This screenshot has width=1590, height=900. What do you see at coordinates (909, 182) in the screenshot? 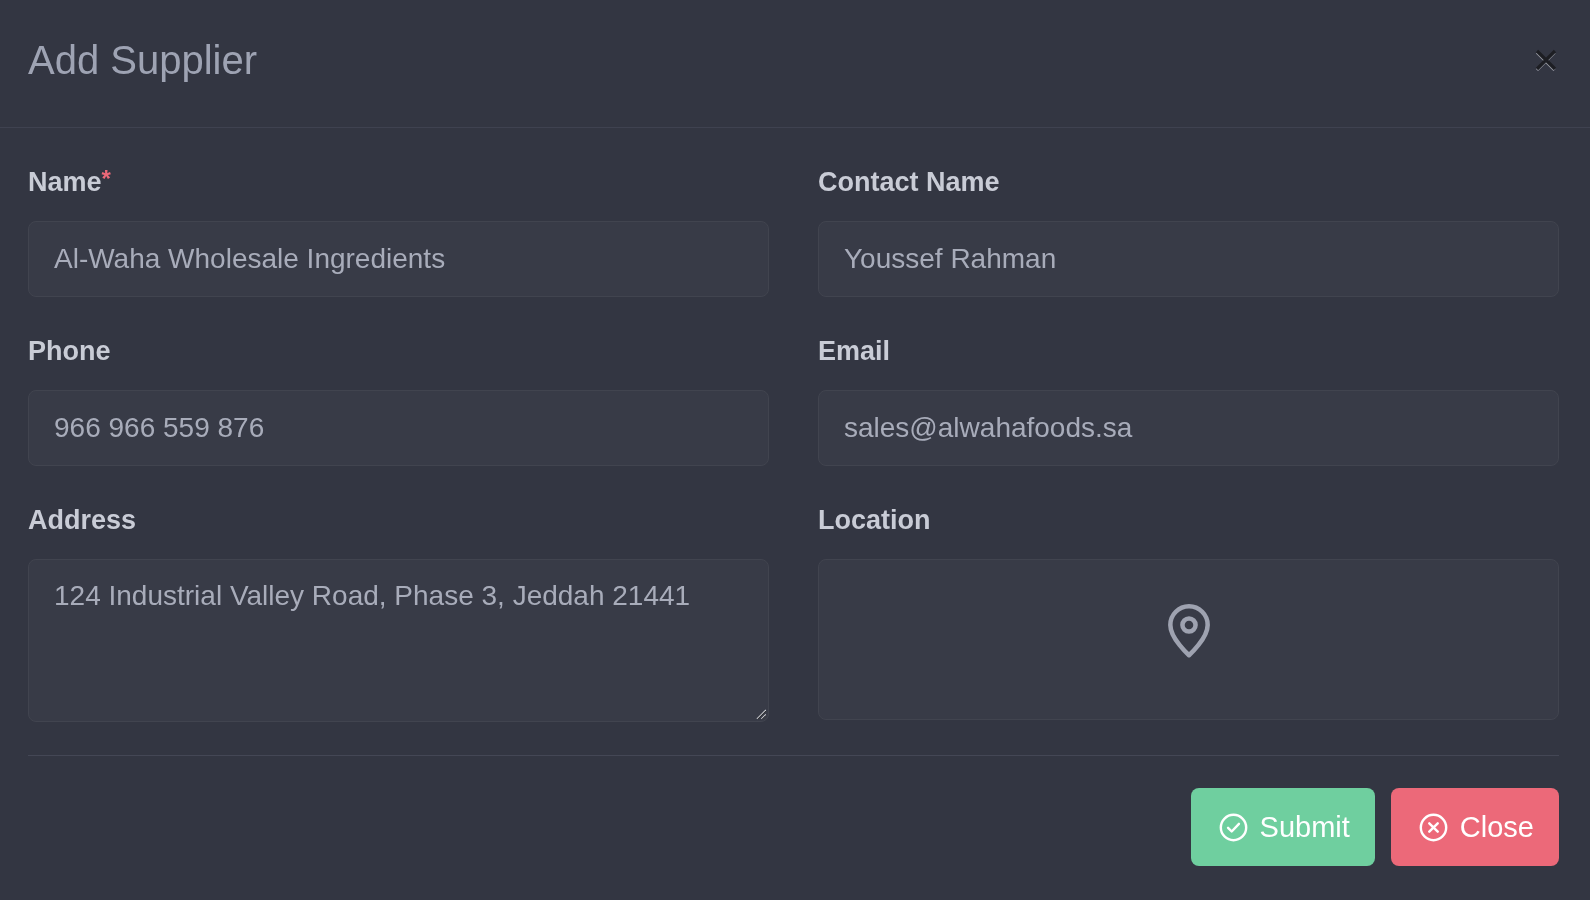
I see `field-label: Contact Name` at bounding box center [909, 182].